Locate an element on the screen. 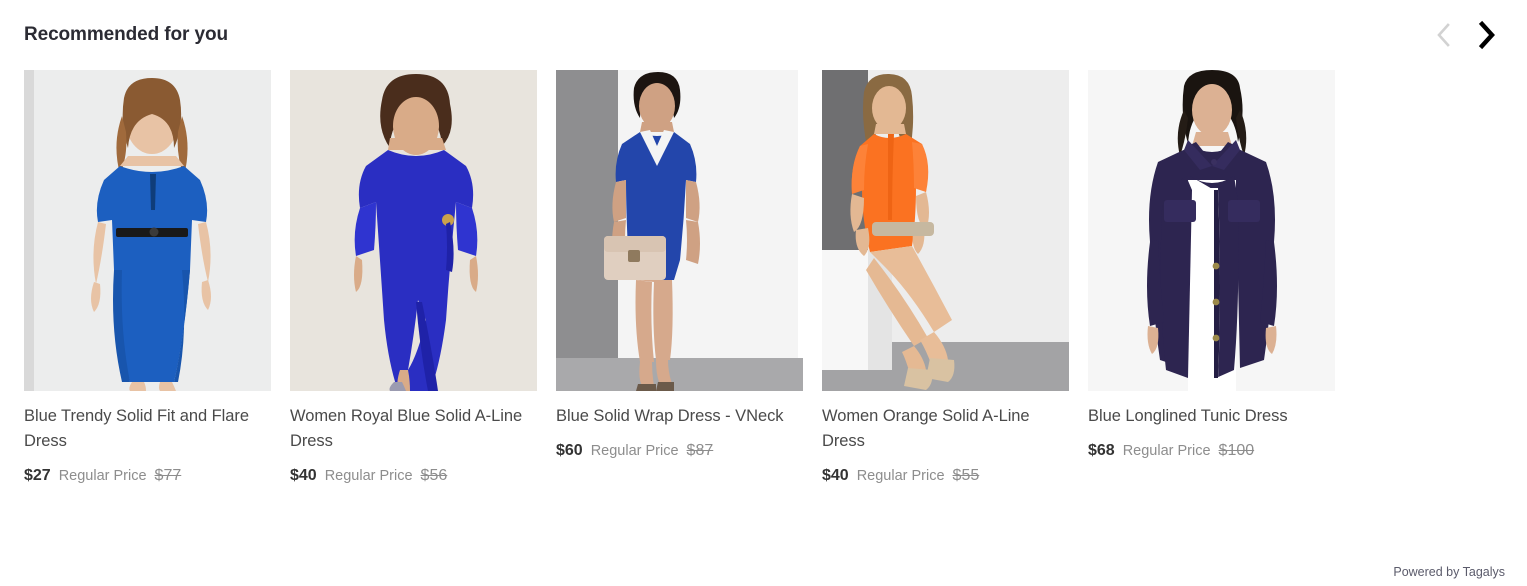  price-row: $40 Regular Price $55 is located at coordinates (945, 476).